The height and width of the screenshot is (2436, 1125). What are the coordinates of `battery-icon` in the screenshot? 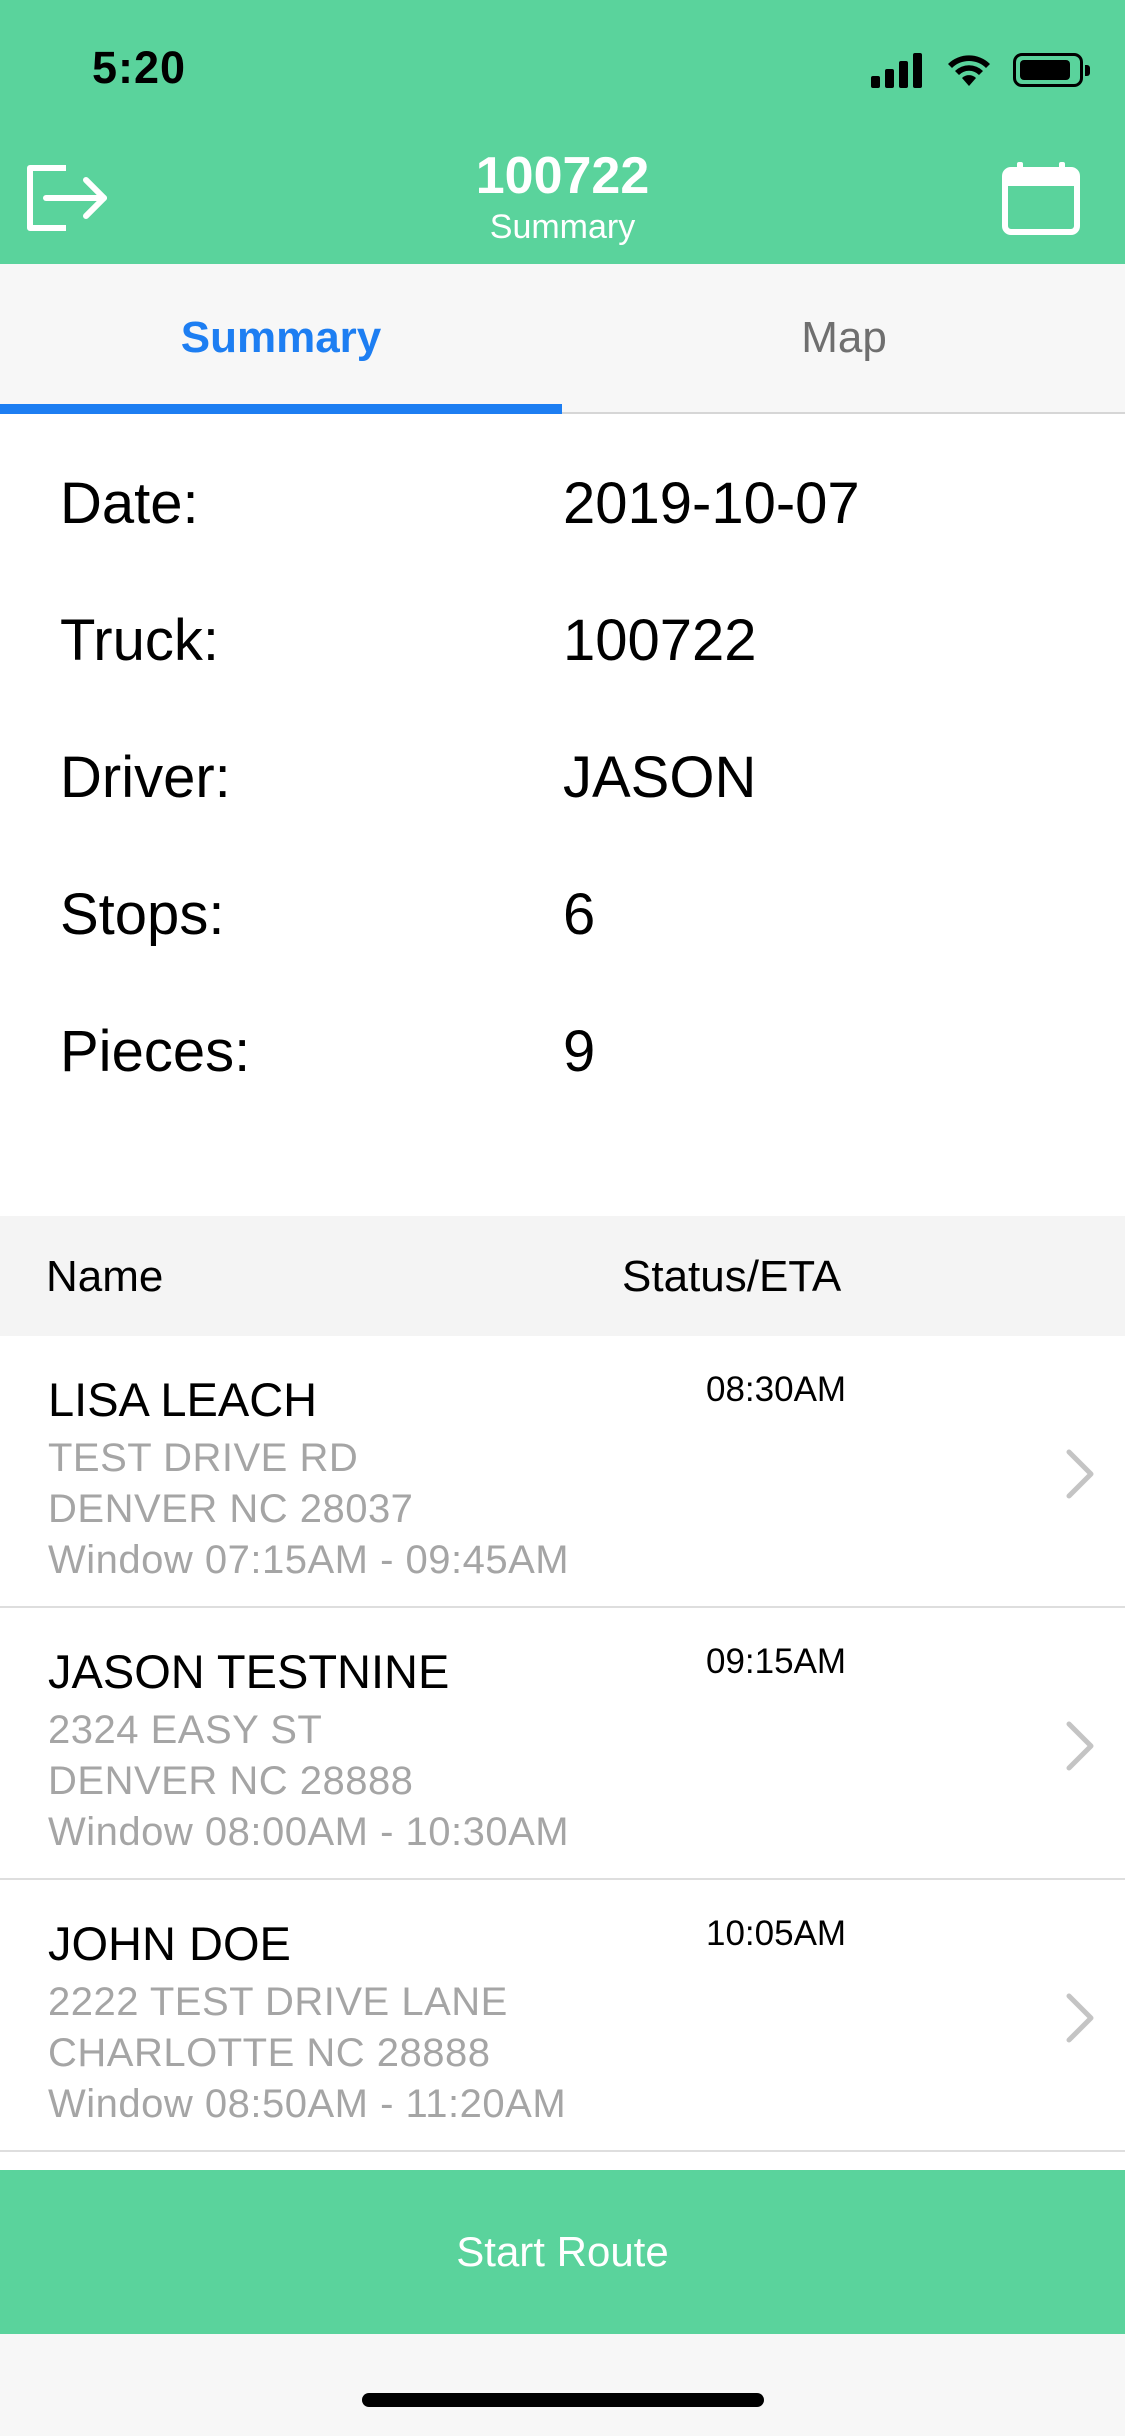 It's located at (1051, 70).